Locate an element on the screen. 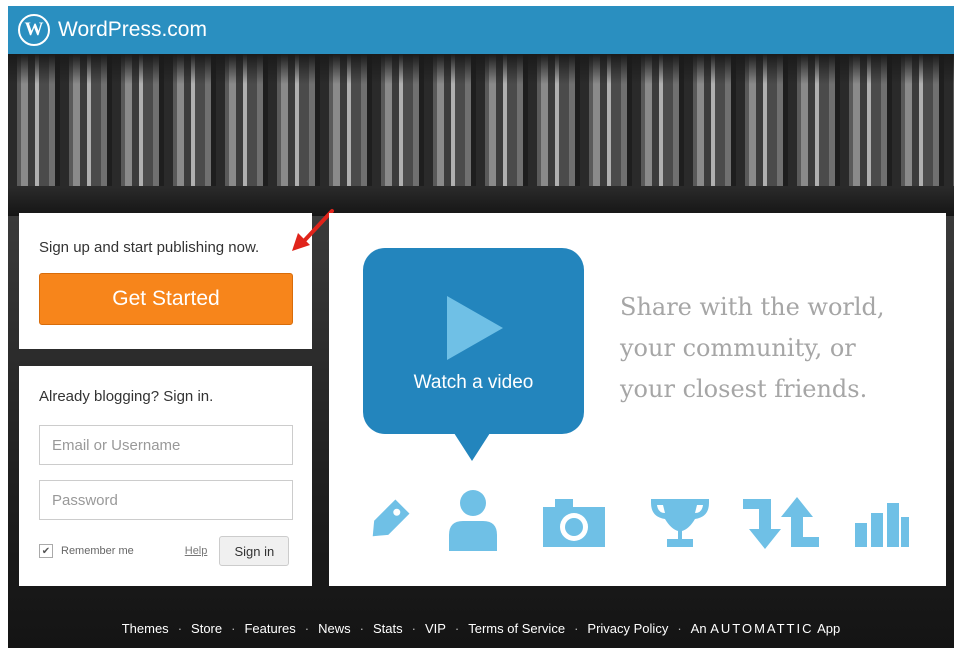 The width and height of the screenshot is (954, 648). tagline-line-2: your community, or is located at coordinates (738, 348).